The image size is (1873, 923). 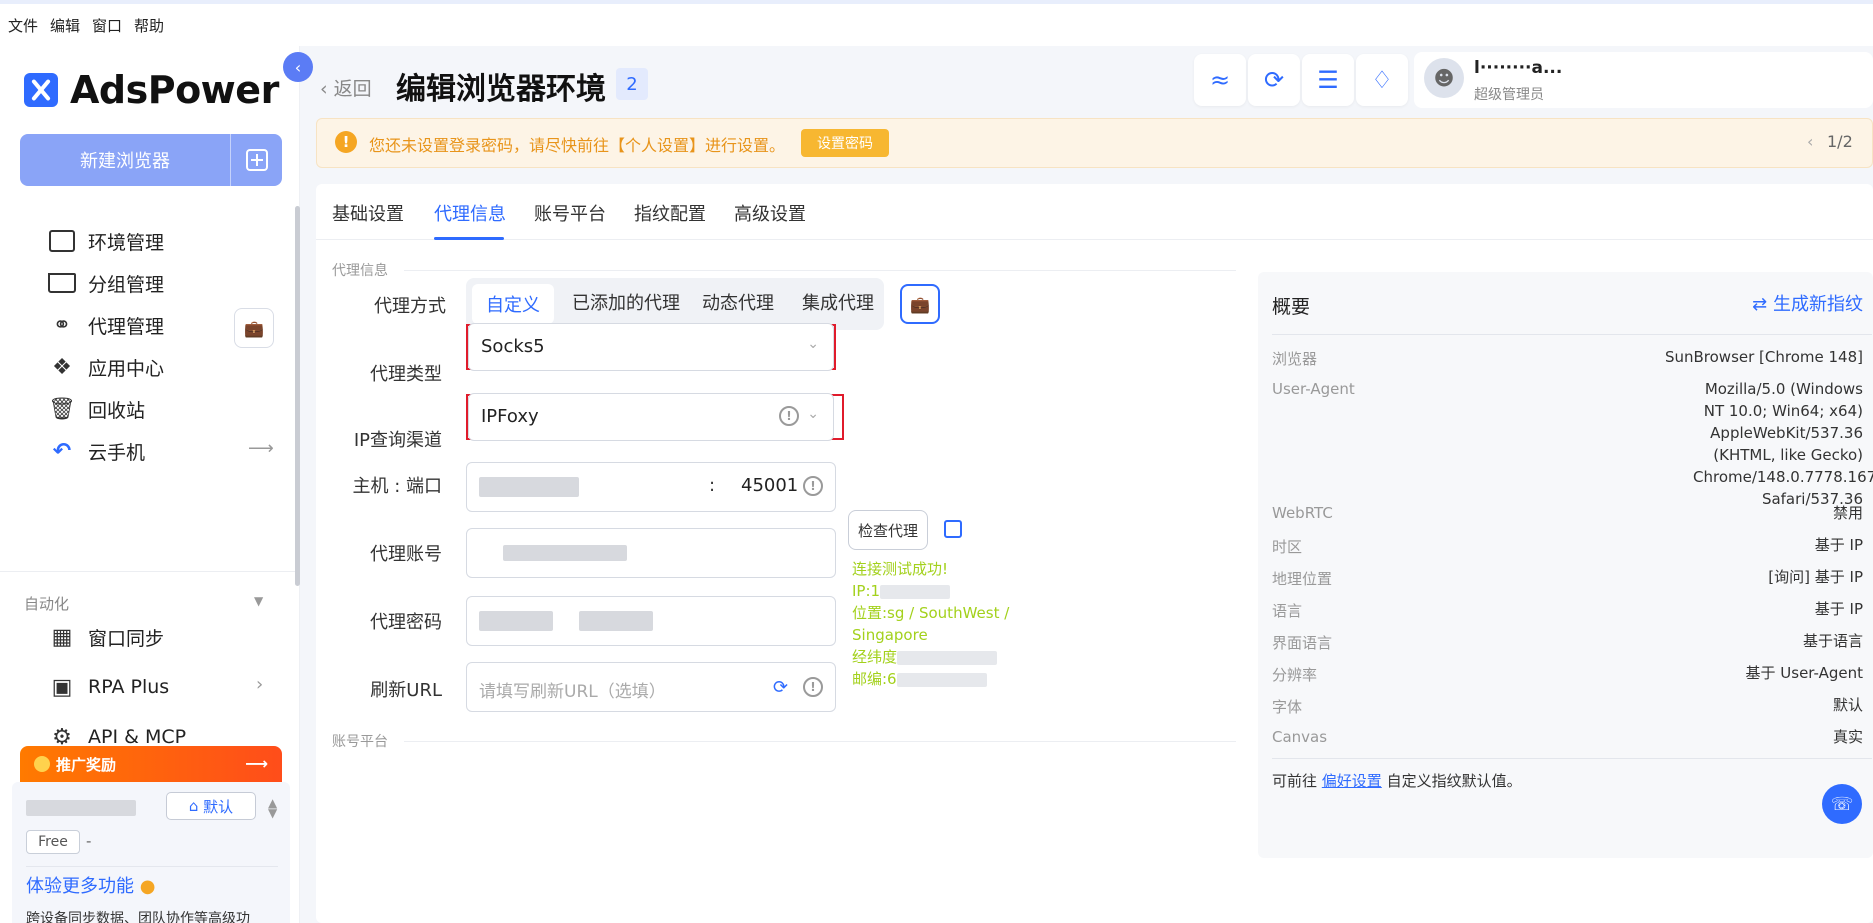 What do you see at coordinates (125, 160) in the screenshot?
I see `new-browser-label: 新建浏览器` at bounding box center [125, 160].